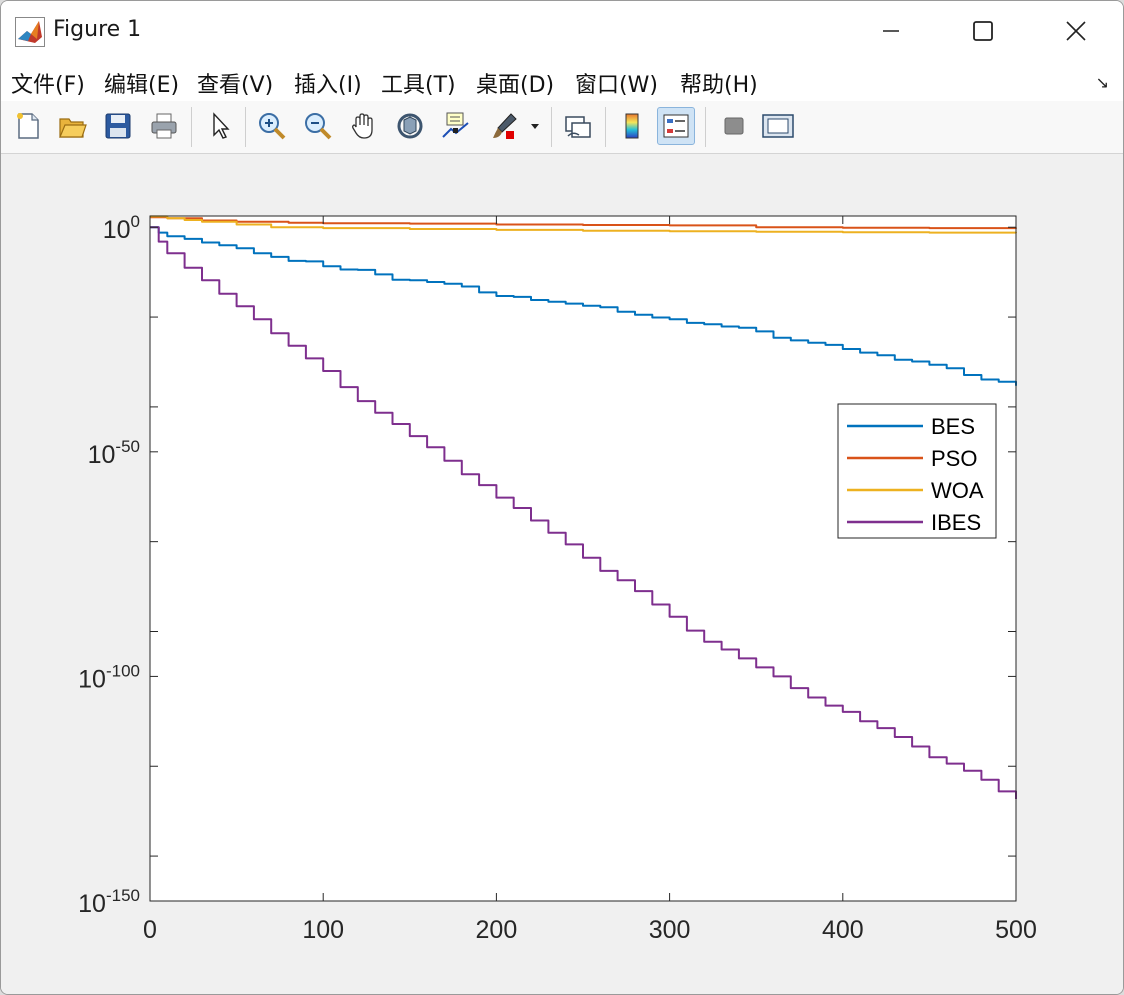 This screenshot has height=995, width=1124. I want to click on data-cursor-icon, so click(455, 125).